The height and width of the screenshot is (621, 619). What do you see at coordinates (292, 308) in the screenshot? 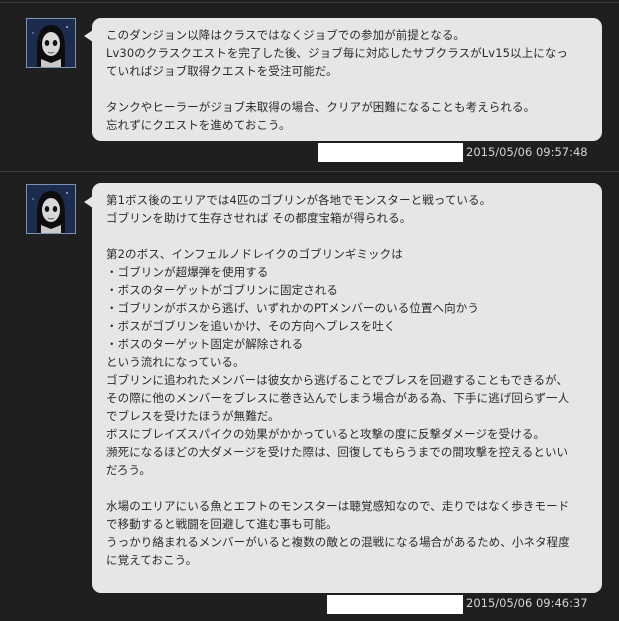
I see `message-line: ・ゴブリンがボスから逃げ、いずれかのPTメンバーのいる位置へ向かう` at bounding box center [292, 308].